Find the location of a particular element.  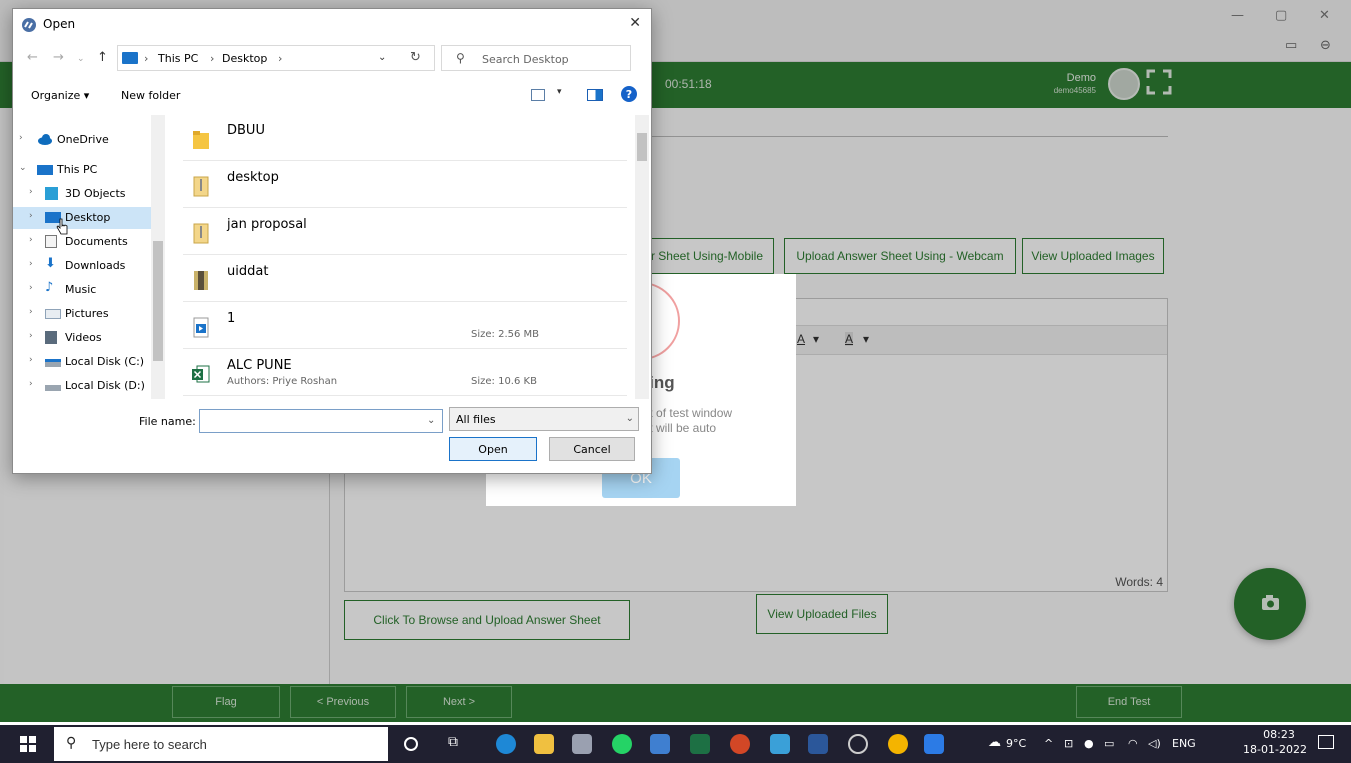

cortana-icon is located at coordinates (411, 744).